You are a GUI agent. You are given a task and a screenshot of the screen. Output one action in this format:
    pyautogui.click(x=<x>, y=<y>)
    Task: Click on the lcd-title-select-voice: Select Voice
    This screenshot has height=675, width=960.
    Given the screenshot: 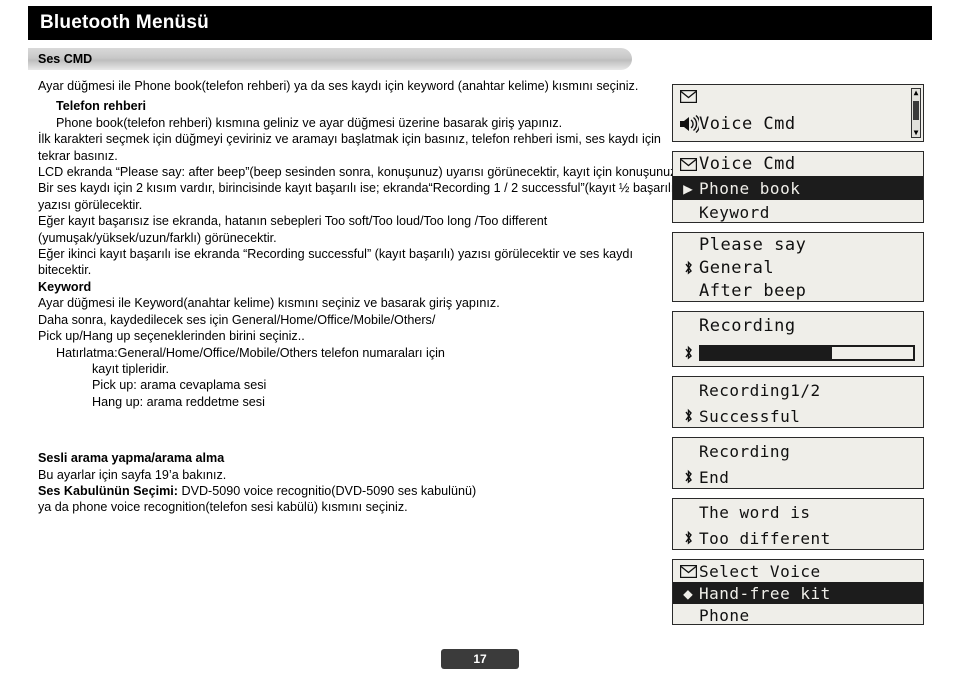 What is the action you would take?
    pyautogui.click(x=760, y=571)
    